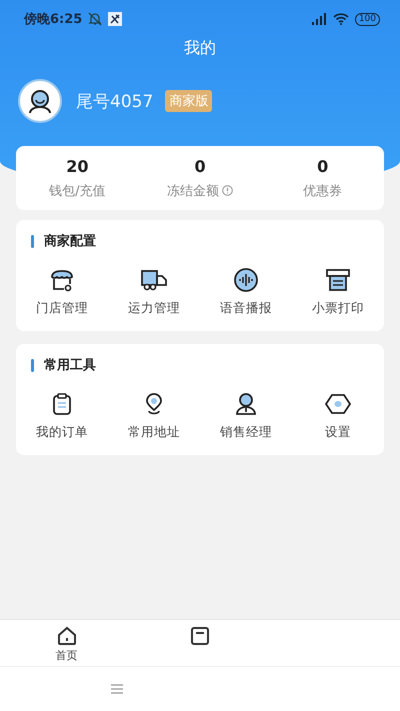 The image size is (400, 711). What do you see at coordinates (62, 404) in the screenshot?
I see `clipboard-icon` at bounding box center [62, 404].